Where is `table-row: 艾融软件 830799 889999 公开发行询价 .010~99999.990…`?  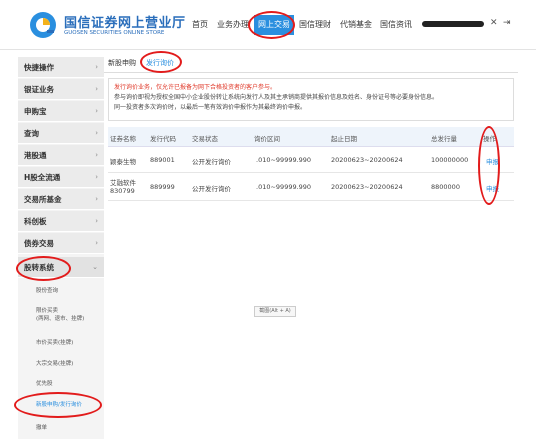
table-row: 艾融软件 830799 889999 公开发行询价 .010~99999.990… is located at coordinates (311, 187).